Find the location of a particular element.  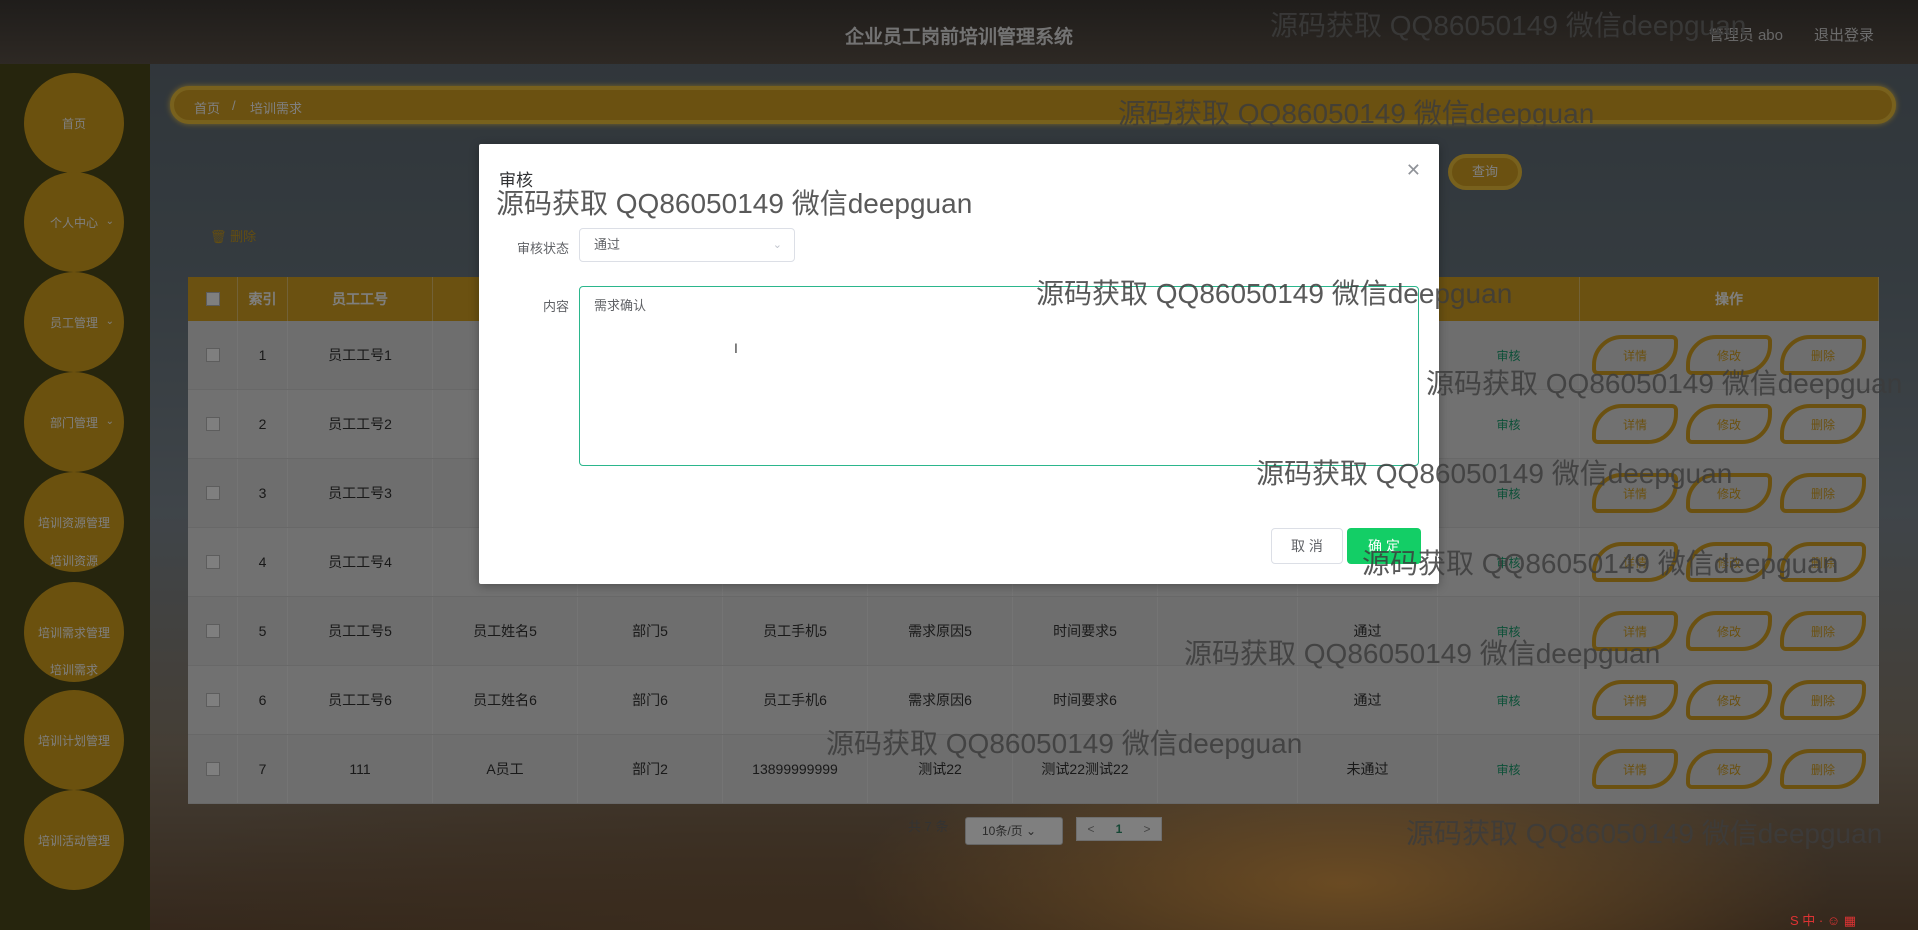

content-label: 内容 is located at coordinates (555, 306).